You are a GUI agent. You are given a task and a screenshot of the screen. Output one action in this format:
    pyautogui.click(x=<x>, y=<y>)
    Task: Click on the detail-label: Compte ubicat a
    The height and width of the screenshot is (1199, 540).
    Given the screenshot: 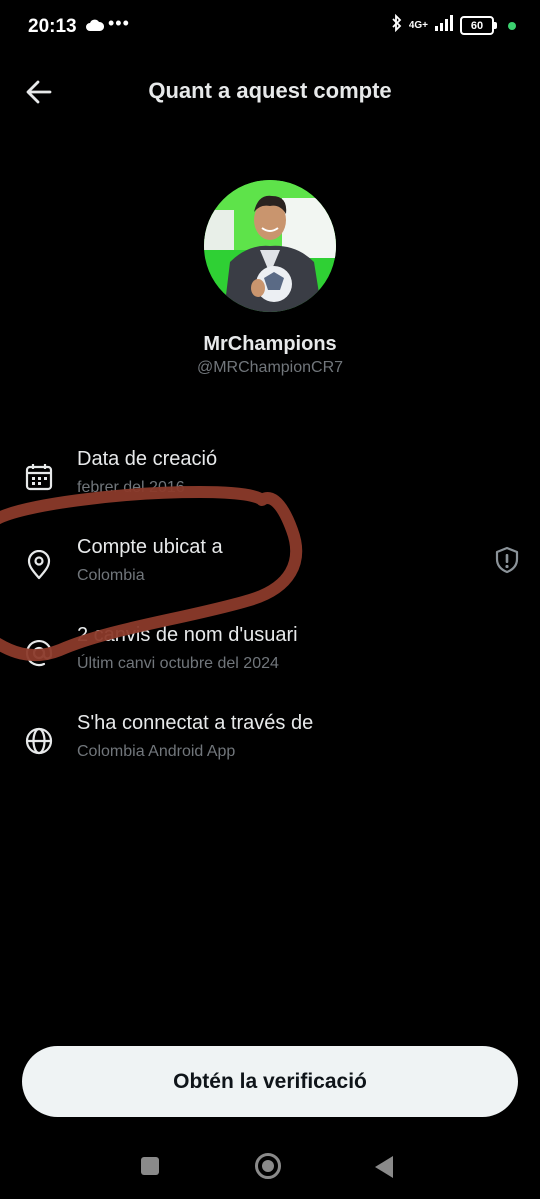 What is the action you would take?
    pyautogui.click(x=150, y=547)
    